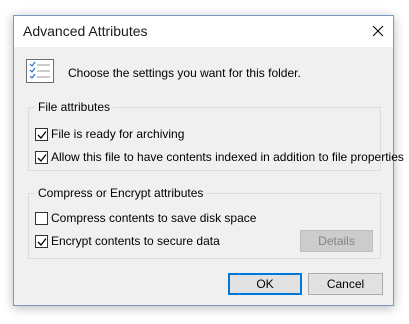  I want to click on close-button, so click(378, 31).